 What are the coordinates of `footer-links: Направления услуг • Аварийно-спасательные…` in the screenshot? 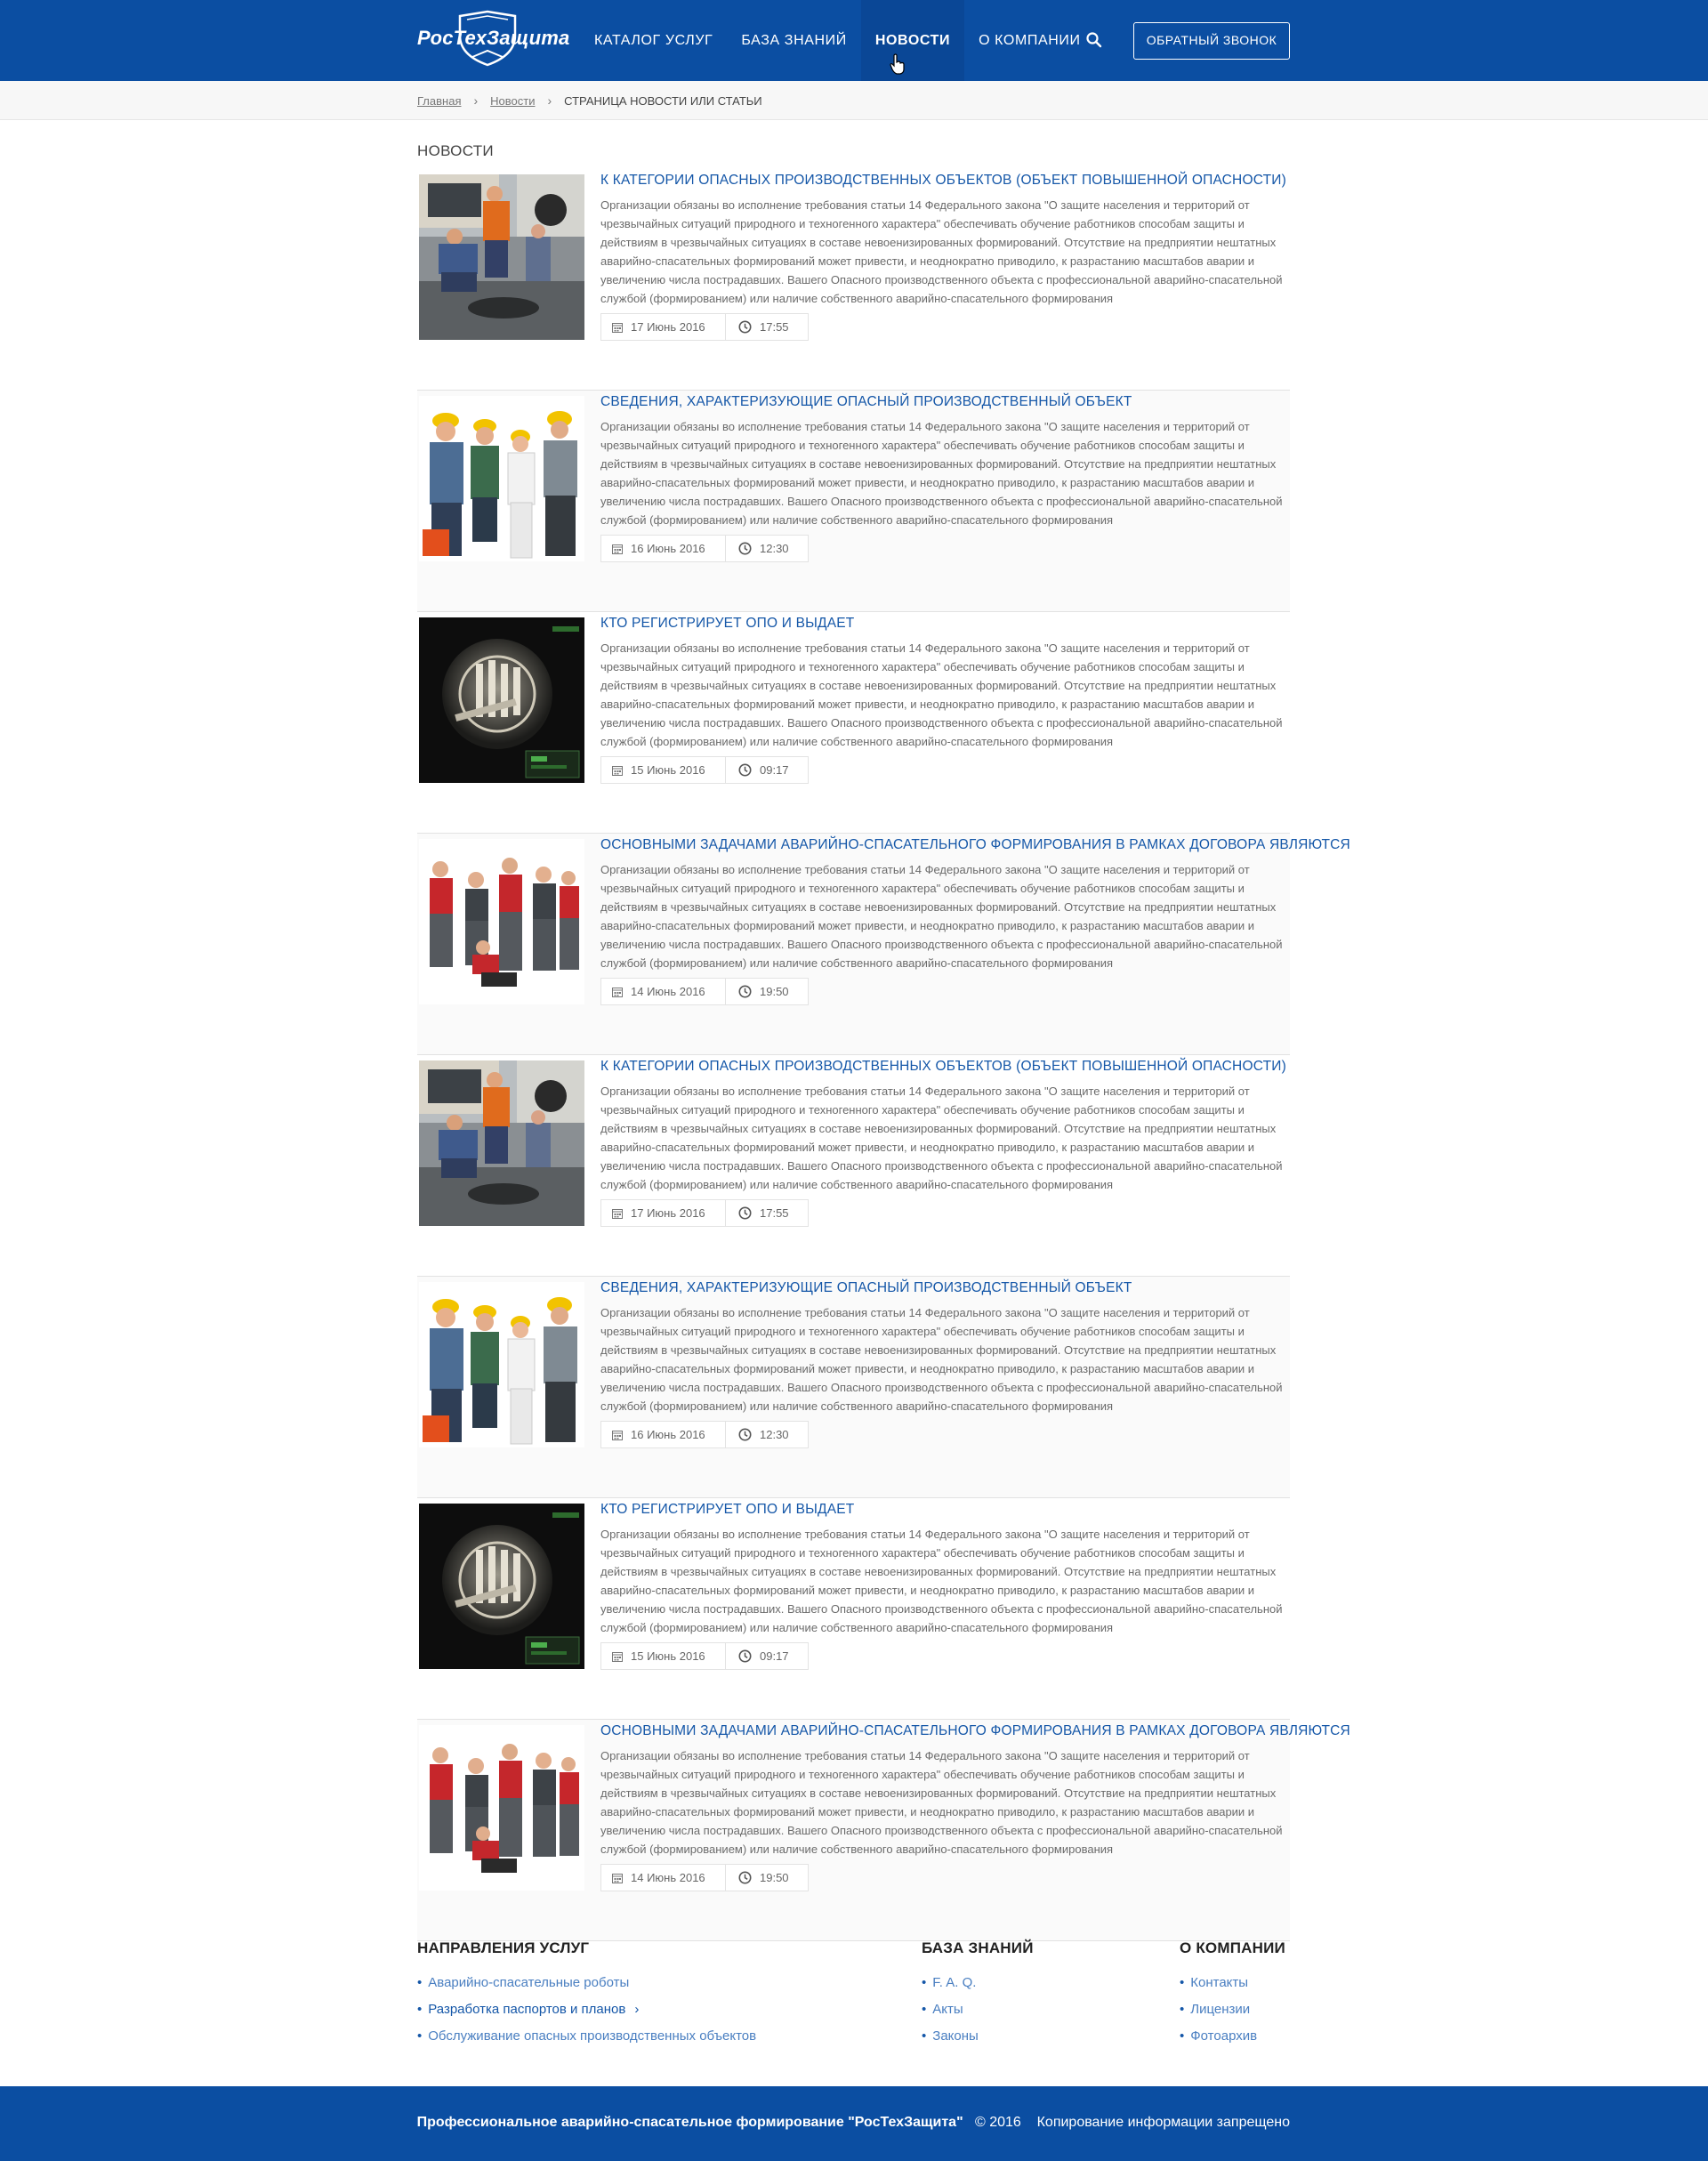 It's located at (853, 2001).